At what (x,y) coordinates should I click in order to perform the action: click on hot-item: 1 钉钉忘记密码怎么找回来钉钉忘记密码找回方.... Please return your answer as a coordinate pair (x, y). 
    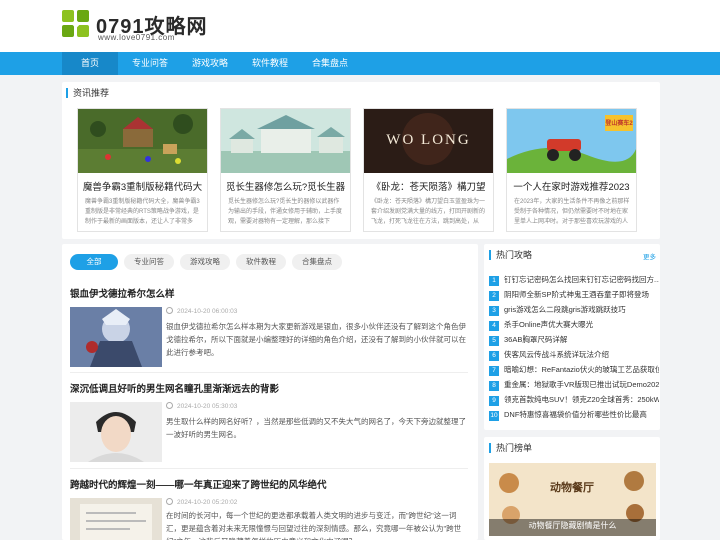
    Looking at the image, I should click on (574, 281).